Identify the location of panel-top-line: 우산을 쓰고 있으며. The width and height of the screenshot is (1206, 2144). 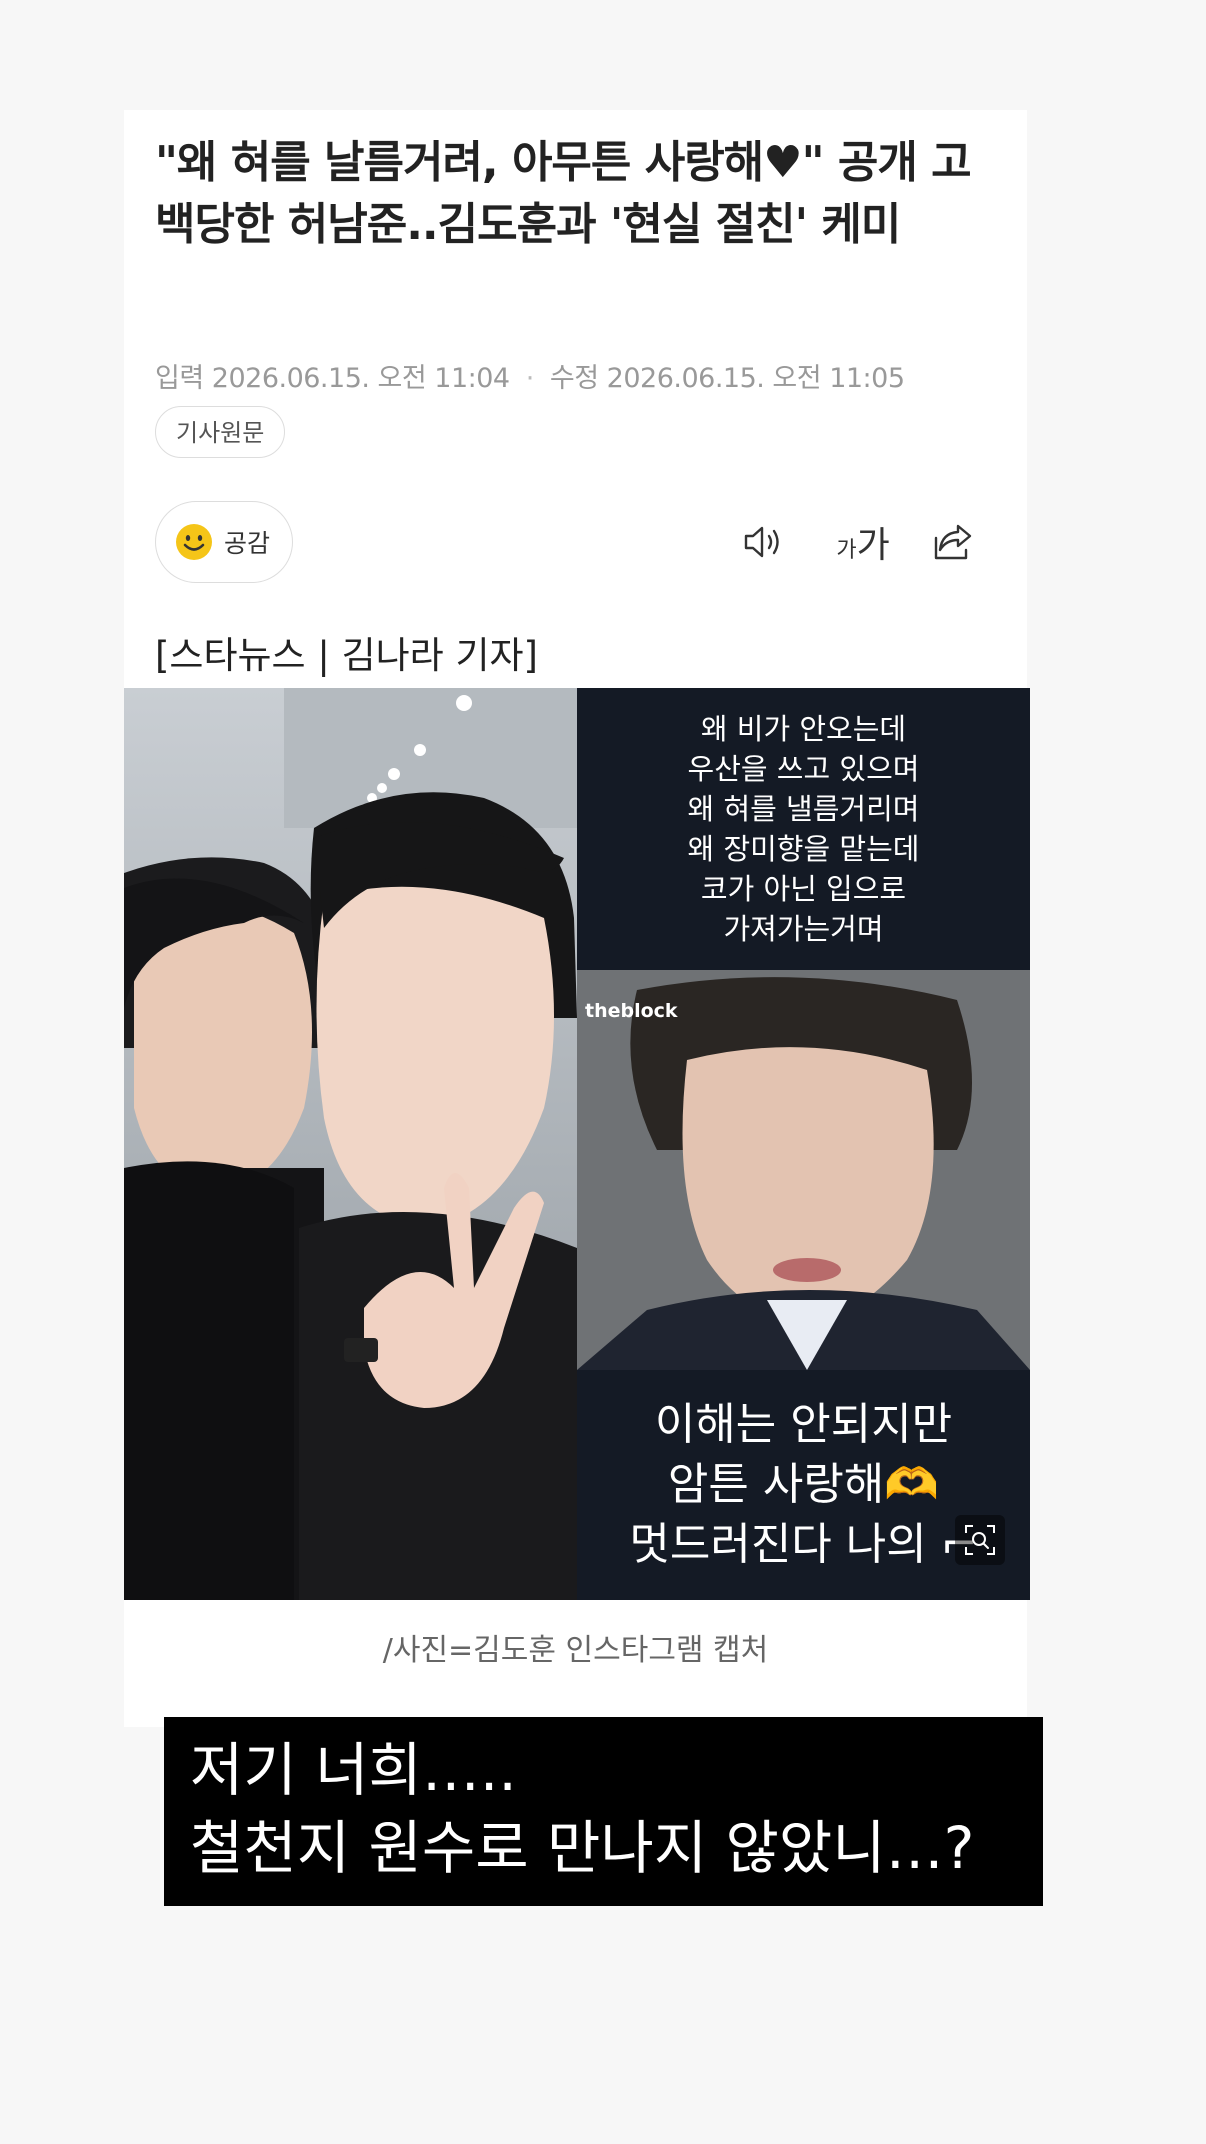
(803, 769).